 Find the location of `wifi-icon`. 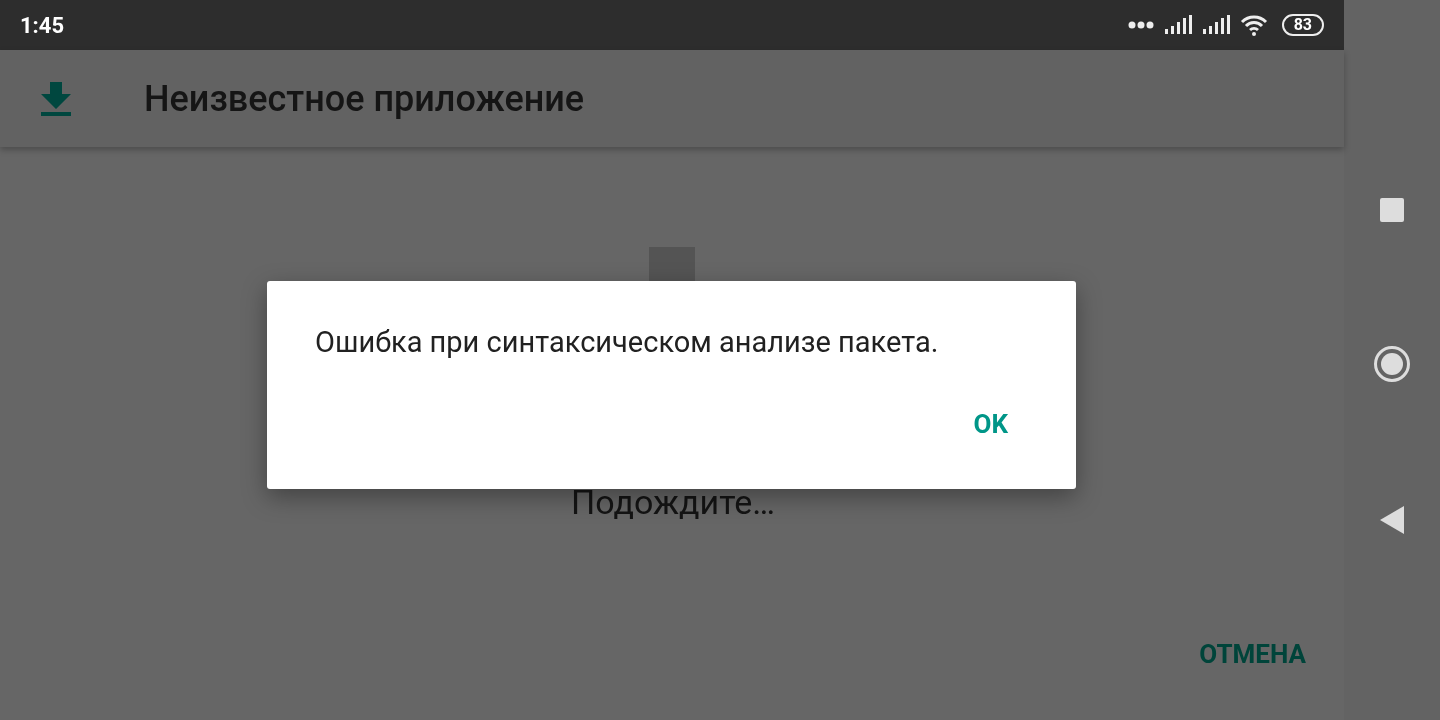

wifi-icon is located at coordinates (1253, 25).